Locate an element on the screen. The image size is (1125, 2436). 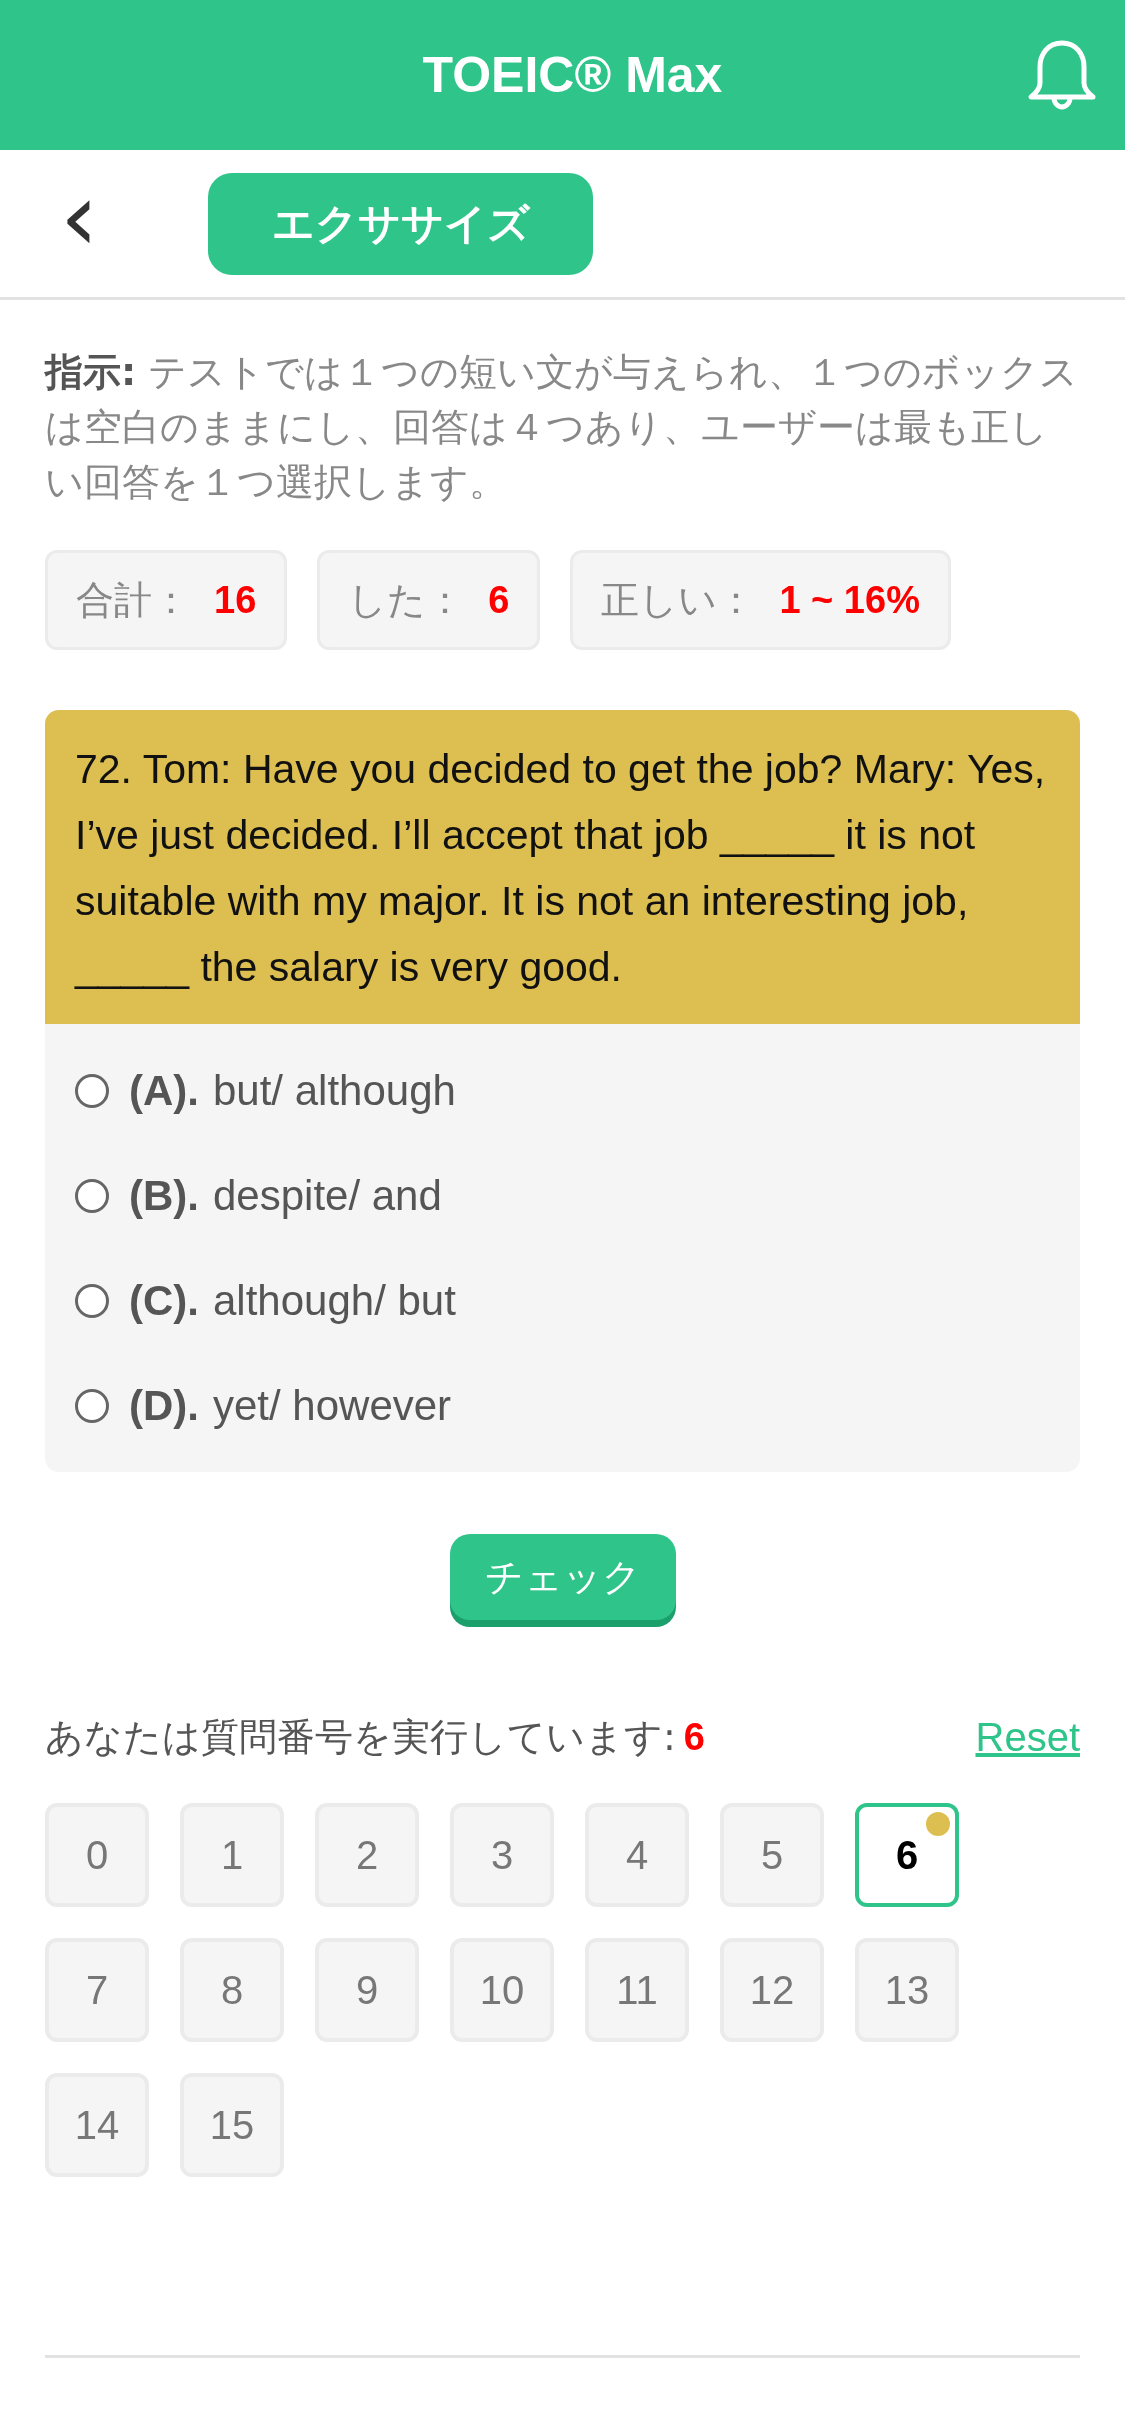
instruction-text: 指示: テストでは１つの短い文が与えられ、１つのボックスは空白のままにし、回答は４つあり、ユーザーは最も正しい回答を１つ選択します。 is located at coordinates (562, 427).